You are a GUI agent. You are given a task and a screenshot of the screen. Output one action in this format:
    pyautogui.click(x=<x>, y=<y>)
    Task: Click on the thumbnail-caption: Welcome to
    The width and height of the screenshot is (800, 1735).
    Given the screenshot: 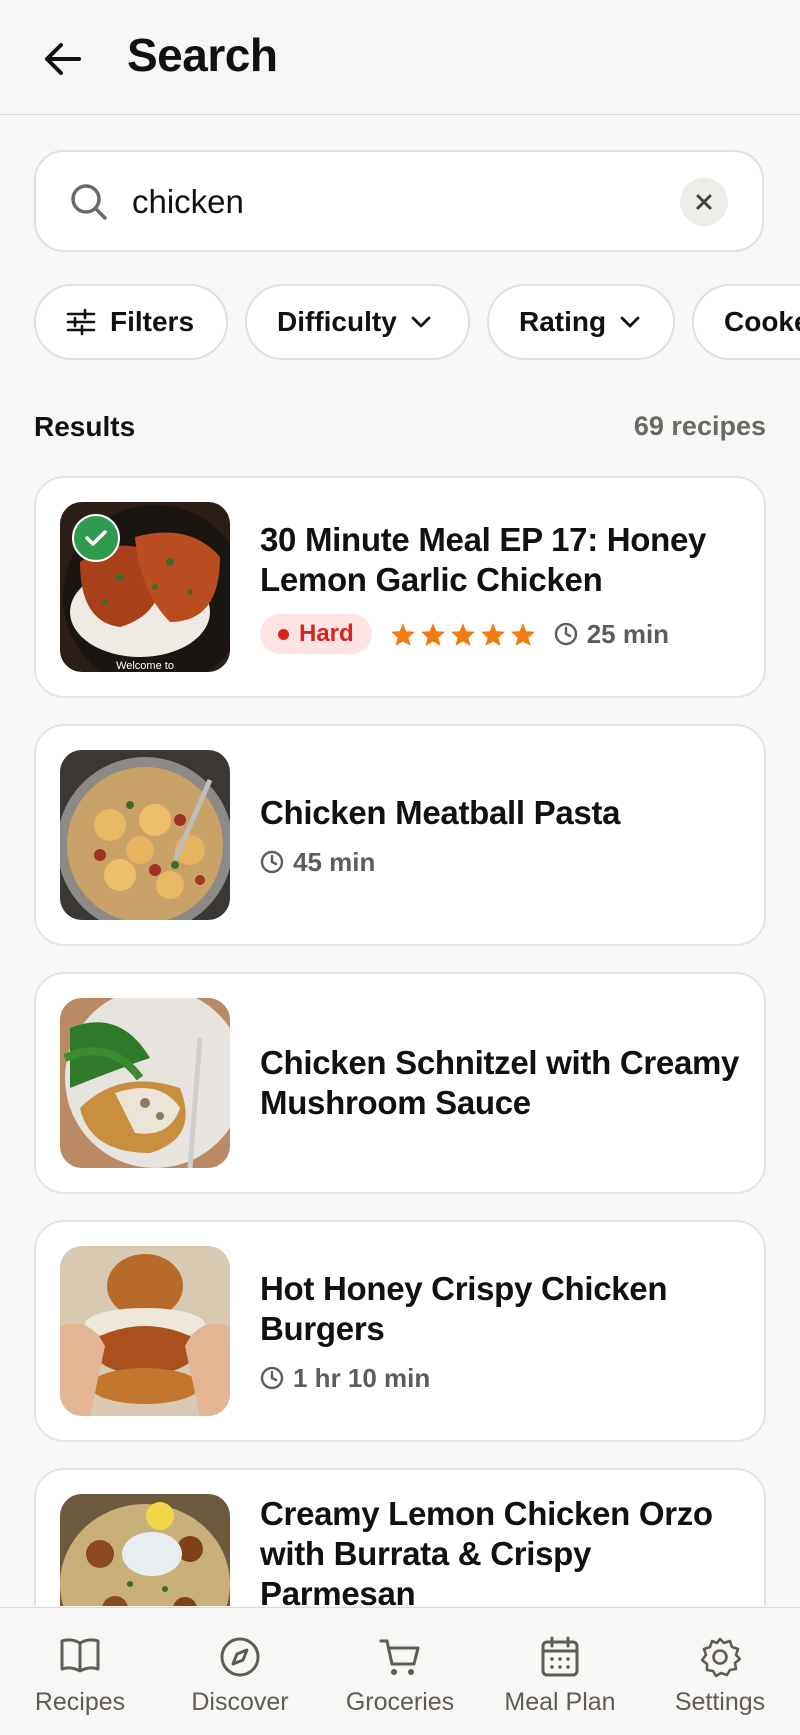 What is the action you would take?
    pyautogui.click(x=145, y=666)
    